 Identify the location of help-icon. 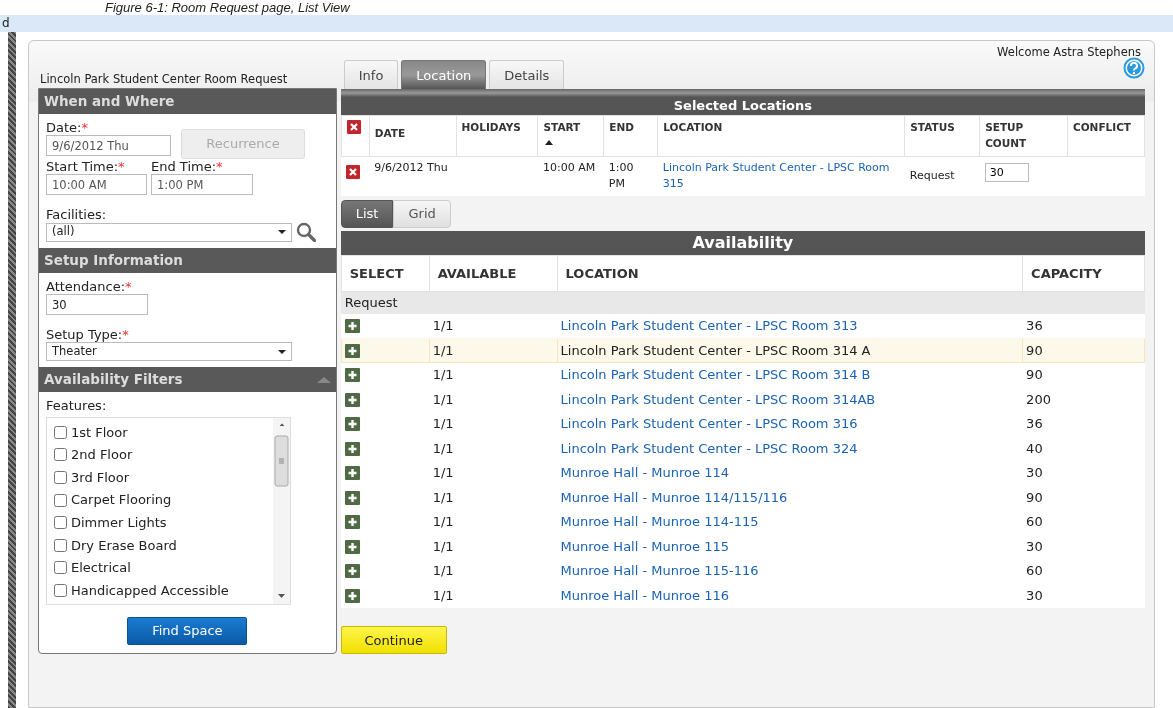
(1134, 68).